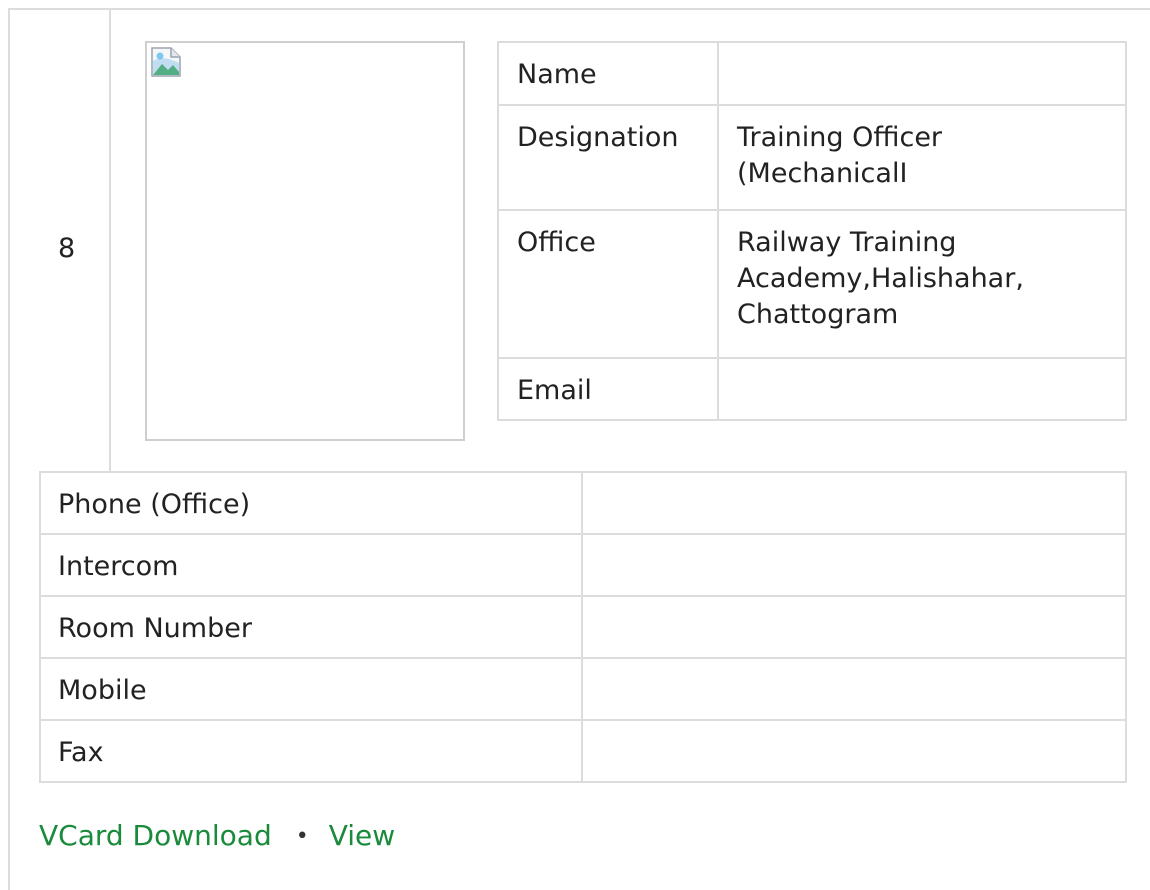  Describe the element at coordinates (155, 835) in the screenshot. I see `vcard-download-link: VCard Download` at that location.